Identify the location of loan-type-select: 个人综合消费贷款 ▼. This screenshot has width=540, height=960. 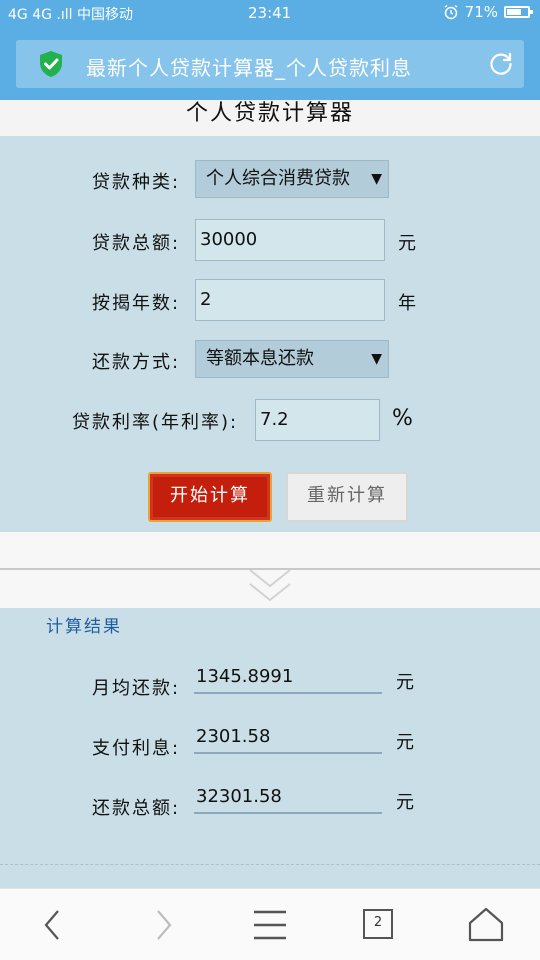
(292, 179).